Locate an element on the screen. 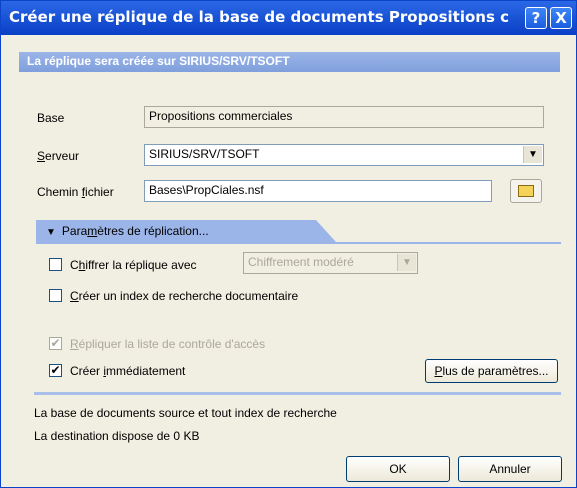 The image size is (577, 488). server-value: SIRIUS/SRV/TSOFT is located at coordinates (204, 154).